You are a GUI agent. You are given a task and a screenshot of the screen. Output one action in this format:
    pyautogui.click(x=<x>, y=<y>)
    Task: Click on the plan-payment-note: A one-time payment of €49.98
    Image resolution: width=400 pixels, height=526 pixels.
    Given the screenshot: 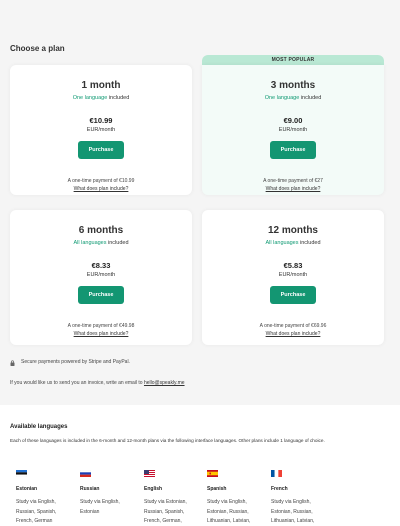 What is the action you would take?
    pyautogui.click(x=101, y=326)
    